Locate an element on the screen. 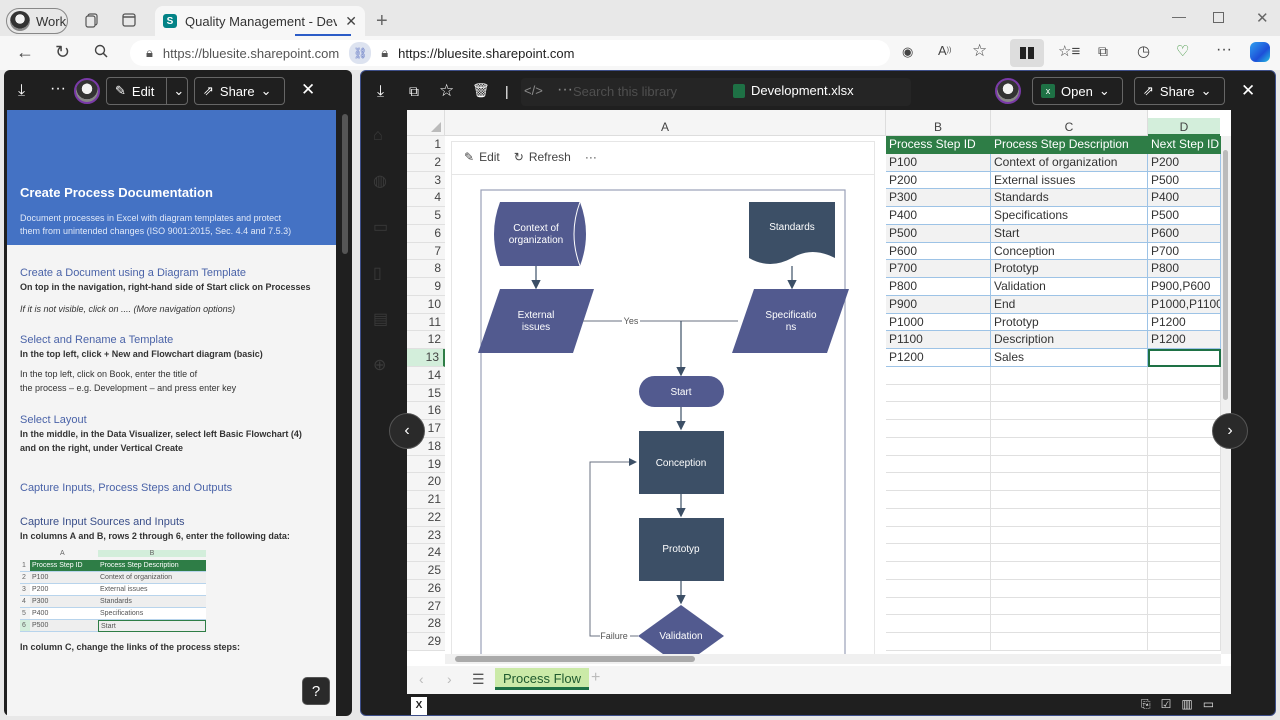  download-icon: ⤓ is located at coordinates (380, 92).